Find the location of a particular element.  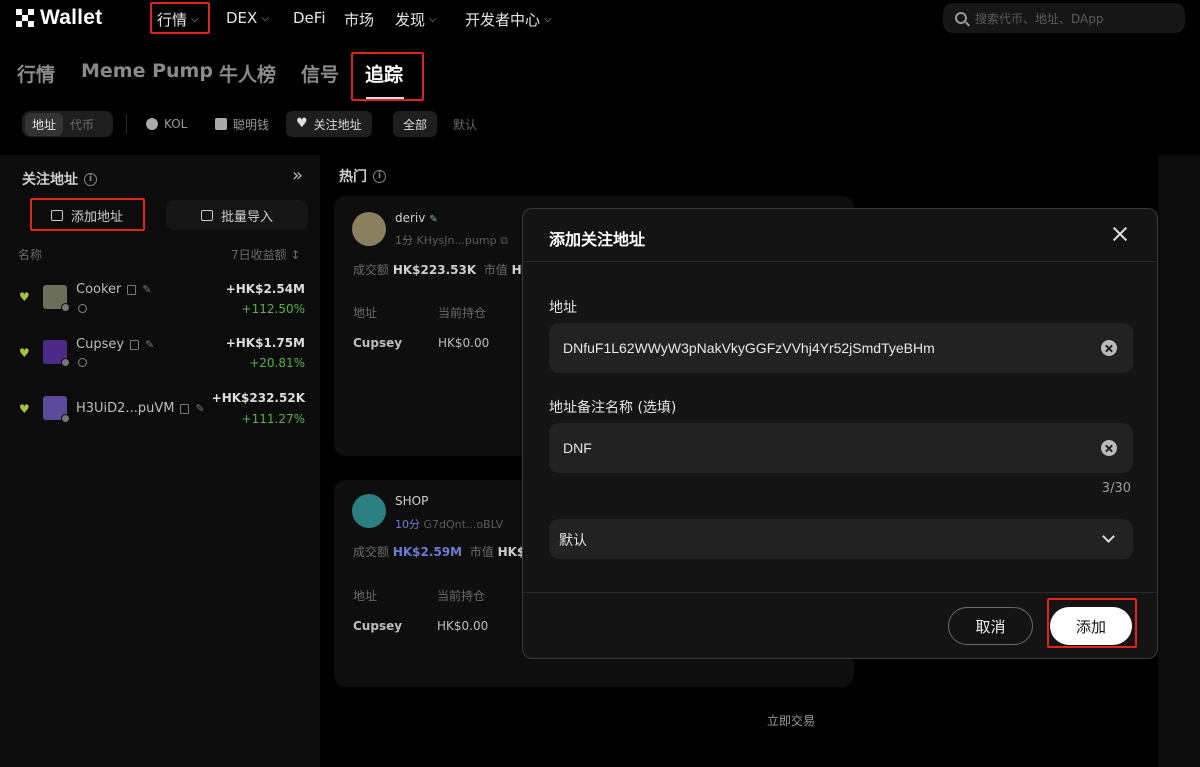

bulk-import-button: 批量导入 is located at coordinates (237, 215).